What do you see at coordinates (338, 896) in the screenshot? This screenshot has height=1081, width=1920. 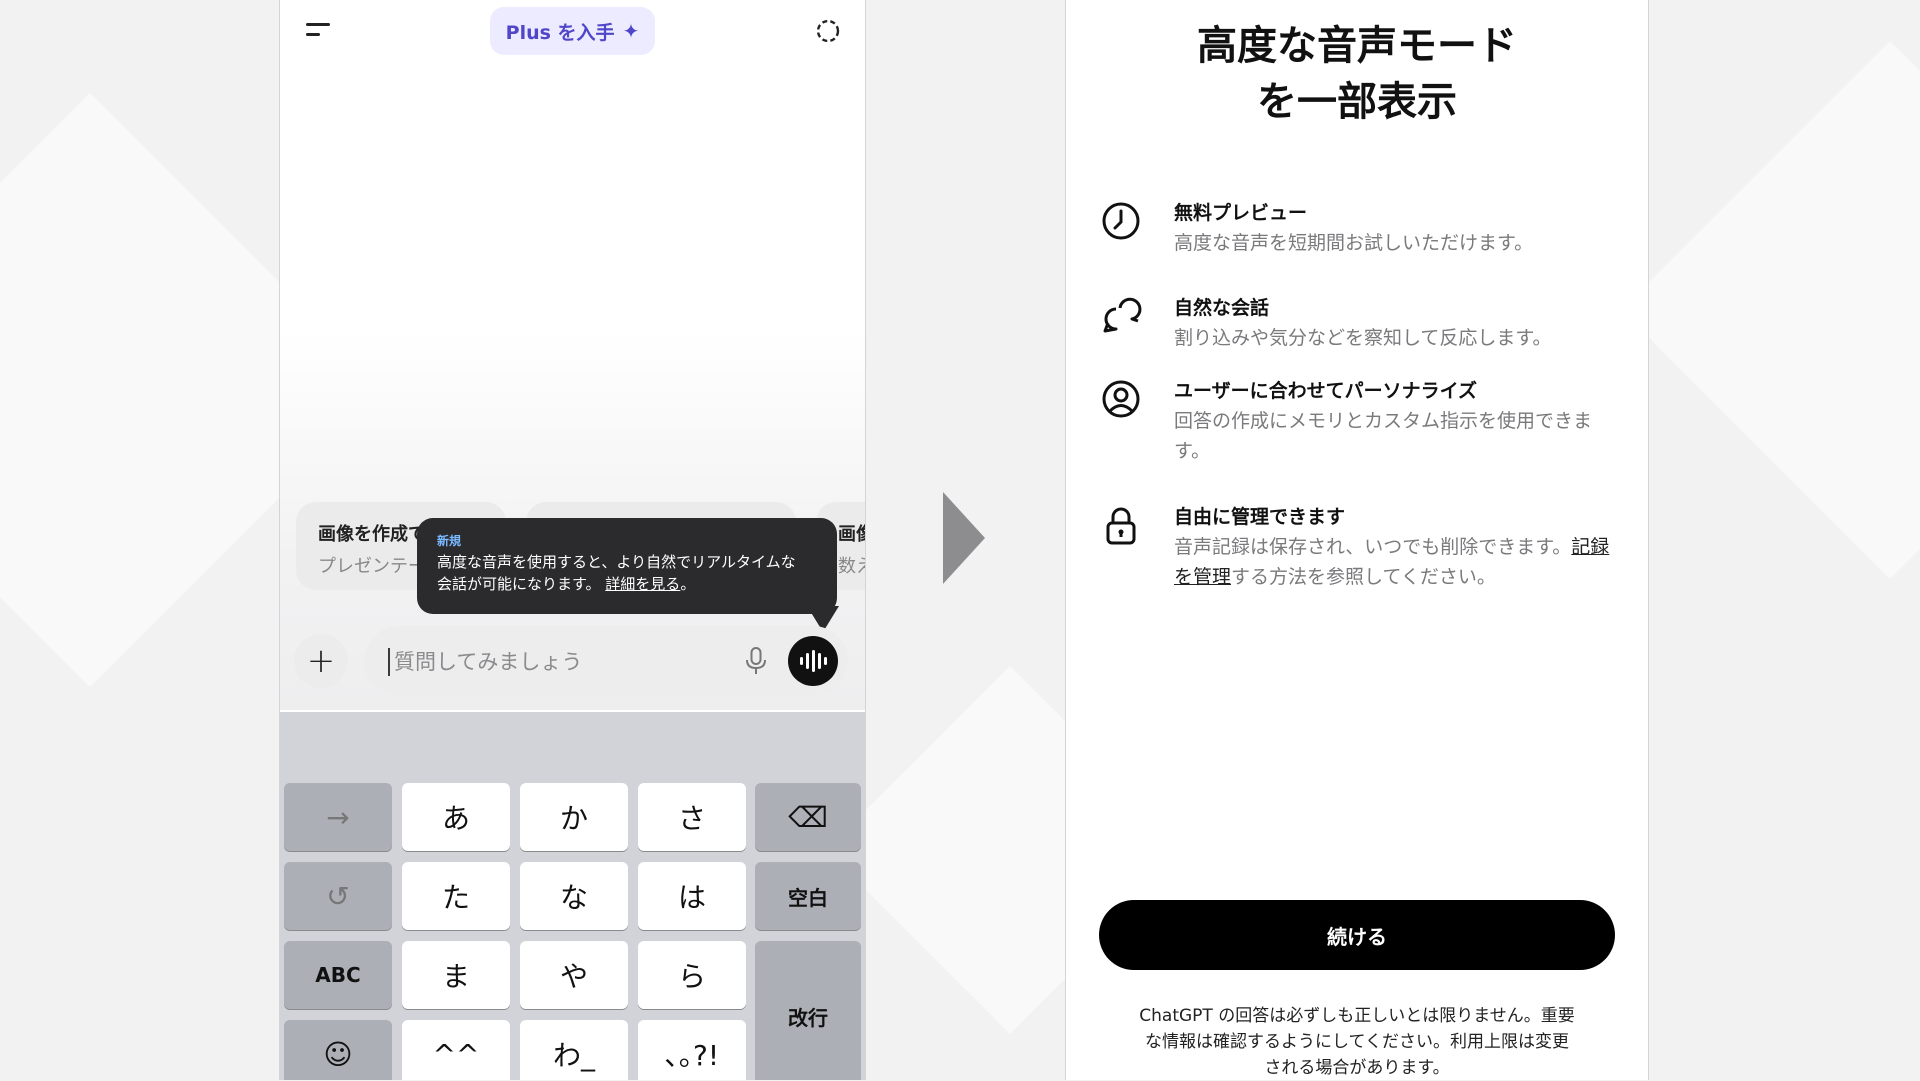 I see `undo-key: ↺` at bounding box center [338, 896].